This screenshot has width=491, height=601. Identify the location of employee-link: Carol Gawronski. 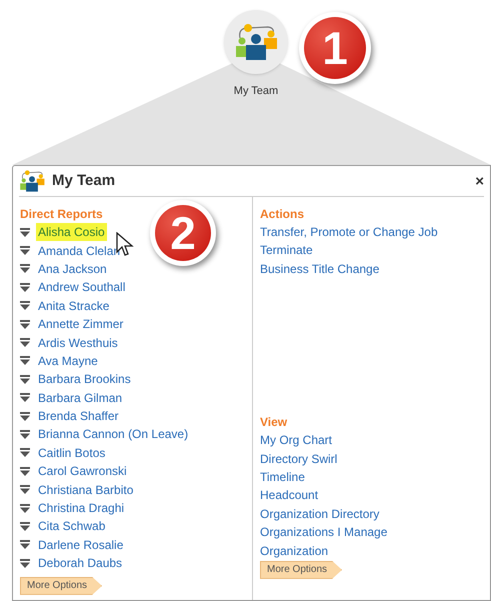
(82, 471).